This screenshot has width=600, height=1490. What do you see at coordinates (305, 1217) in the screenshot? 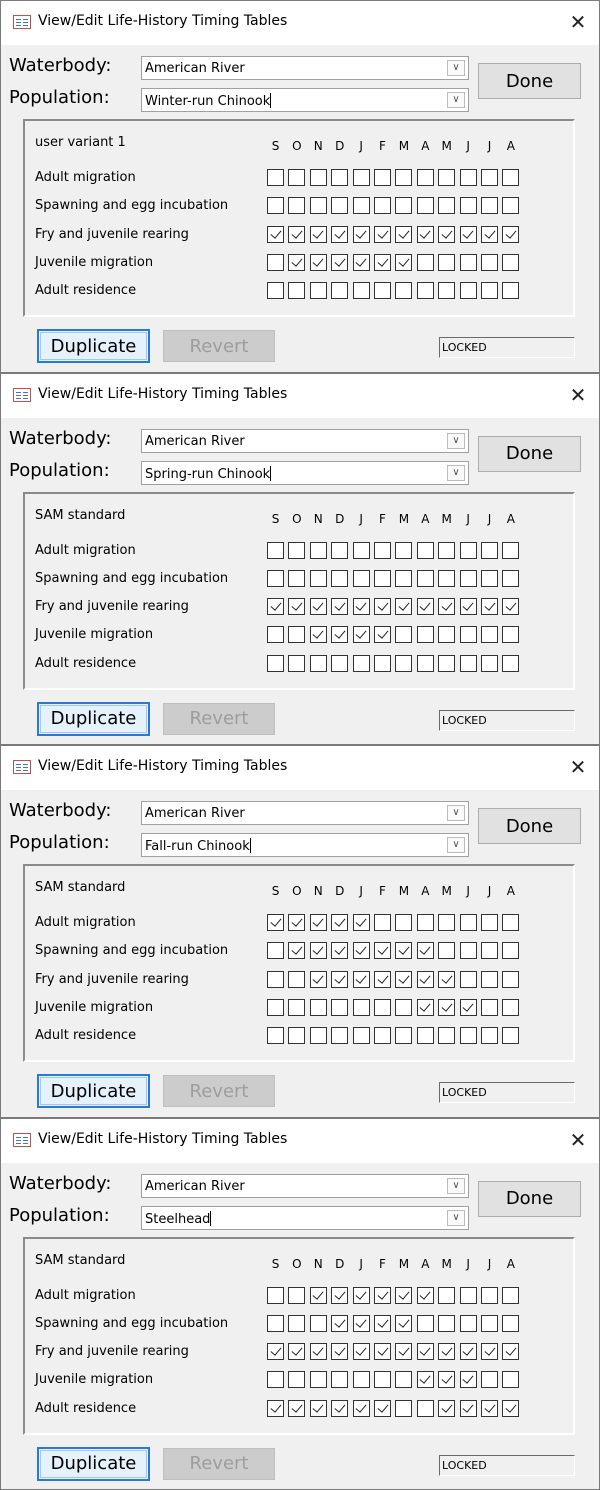
I see `population-combo: Steelhead ∨` at bounding box center [305, 1217].